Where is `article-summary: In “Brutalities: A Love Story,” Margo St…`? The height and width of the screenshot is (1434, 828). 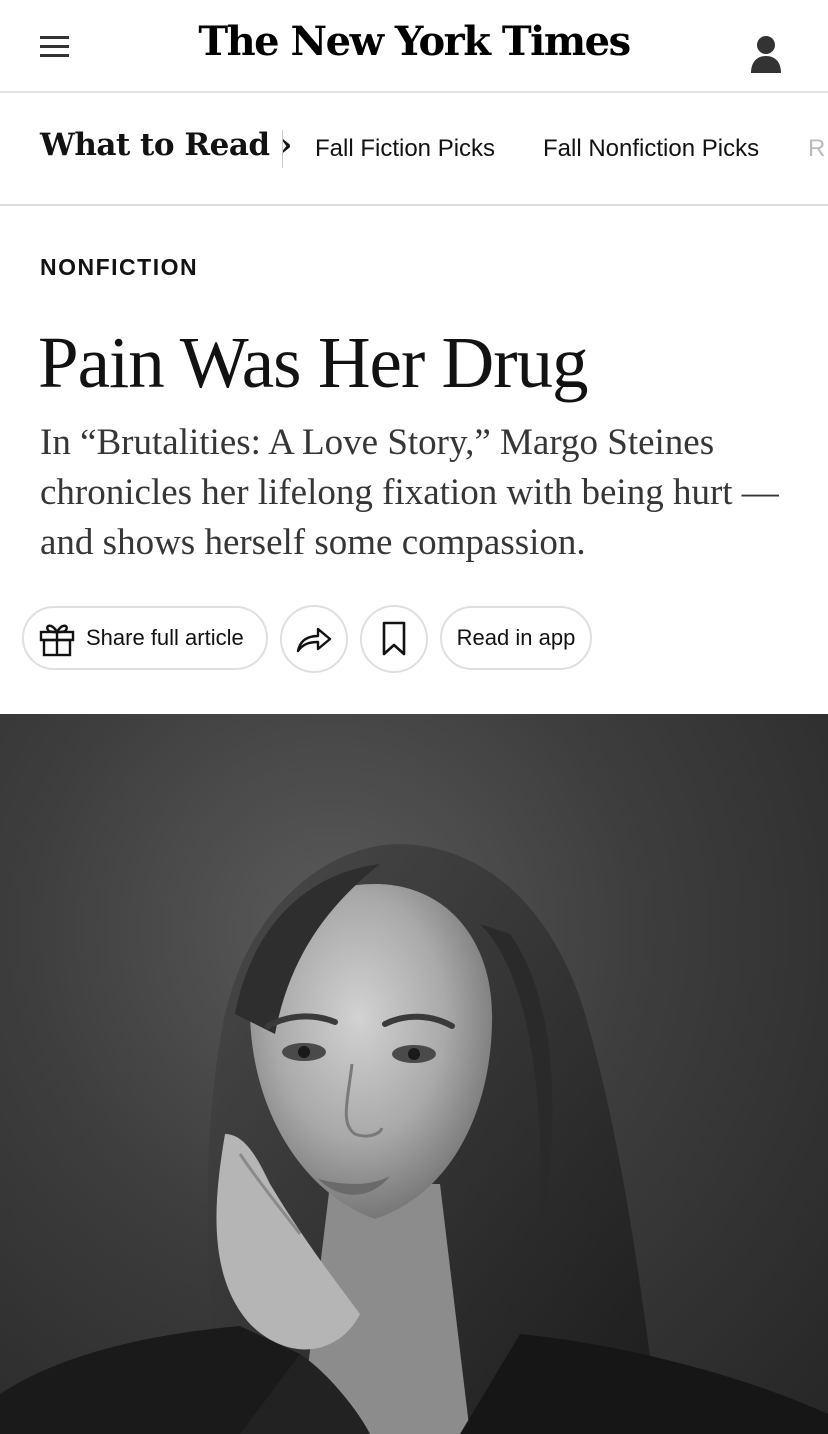
article-summary: In “Brutalities: A Love Story,” Margo St… is located at coordinates (409, 492).